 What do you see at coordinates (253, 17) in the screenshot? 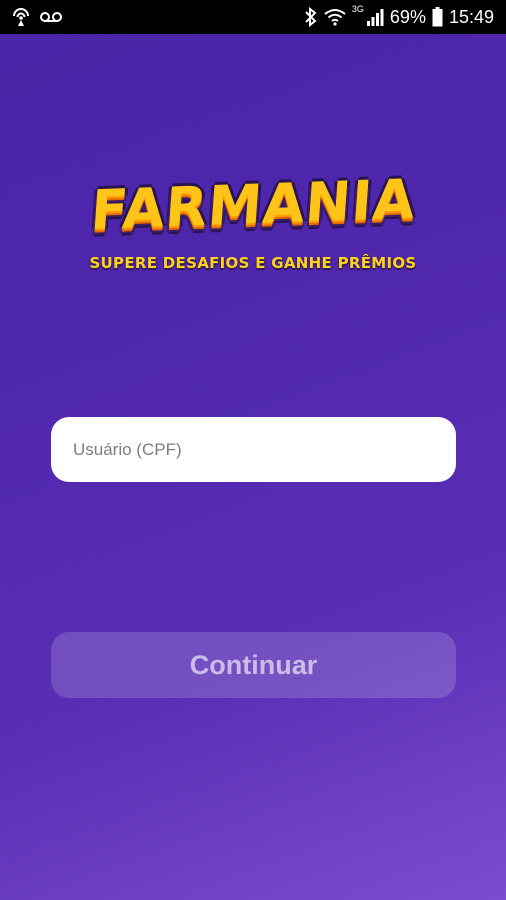
I see `status-bar: 3G 69% 15:49` at bounding box center [253, 17].